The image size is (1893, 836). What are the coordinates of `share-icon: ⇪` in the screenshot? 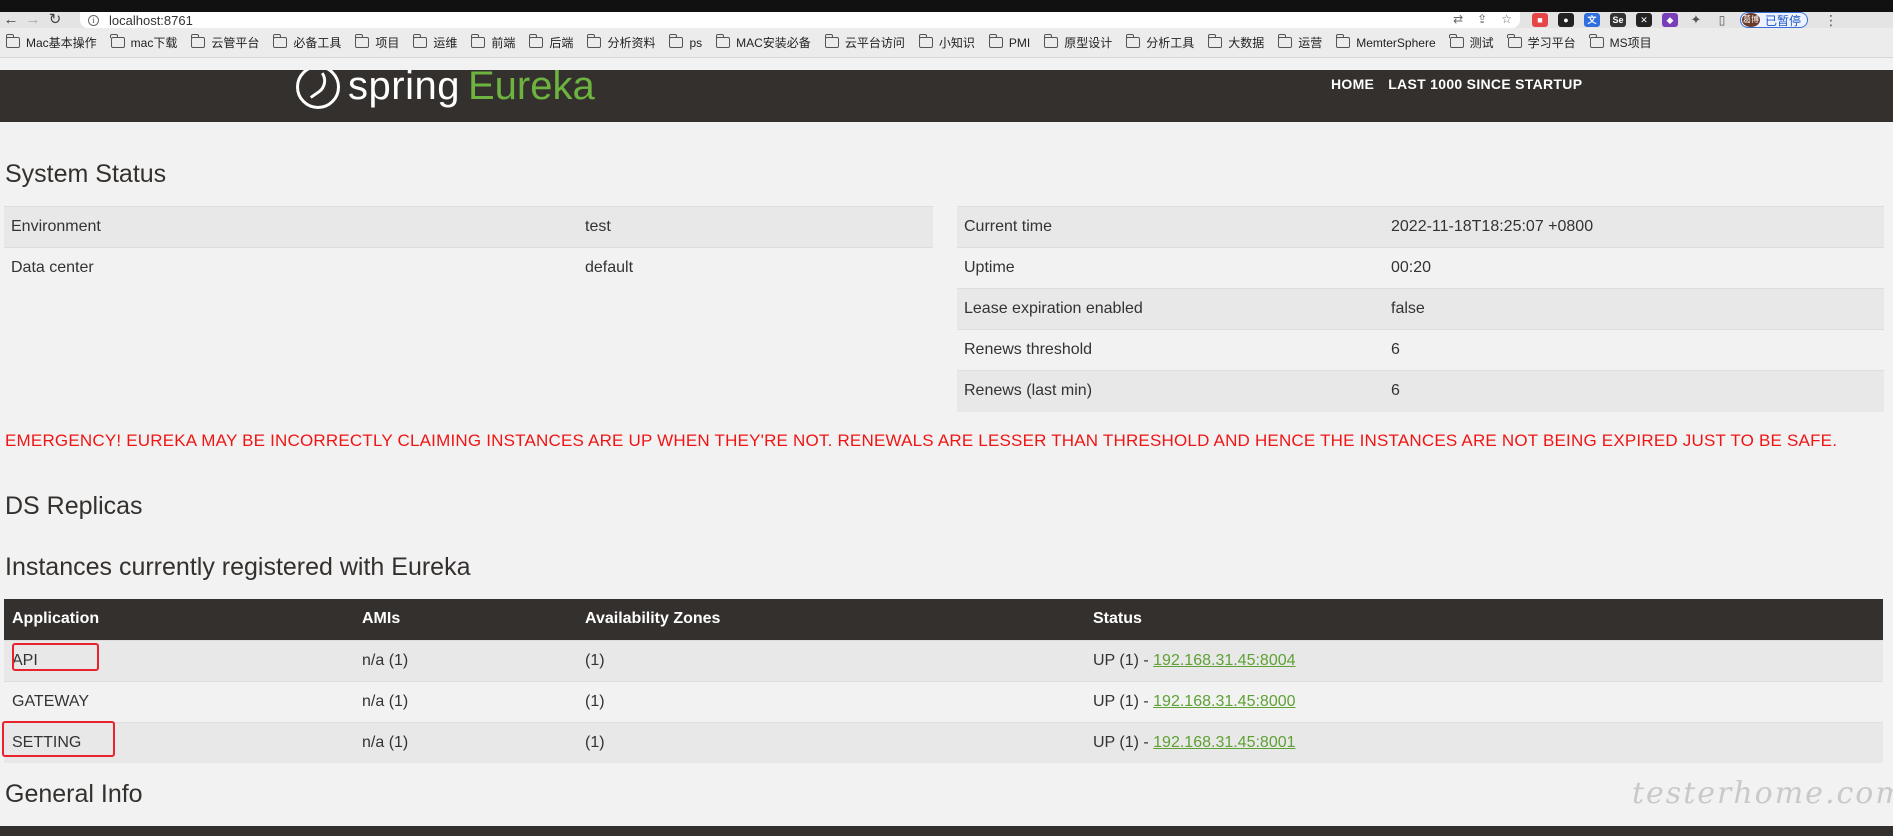 It's located at (1482, 19).